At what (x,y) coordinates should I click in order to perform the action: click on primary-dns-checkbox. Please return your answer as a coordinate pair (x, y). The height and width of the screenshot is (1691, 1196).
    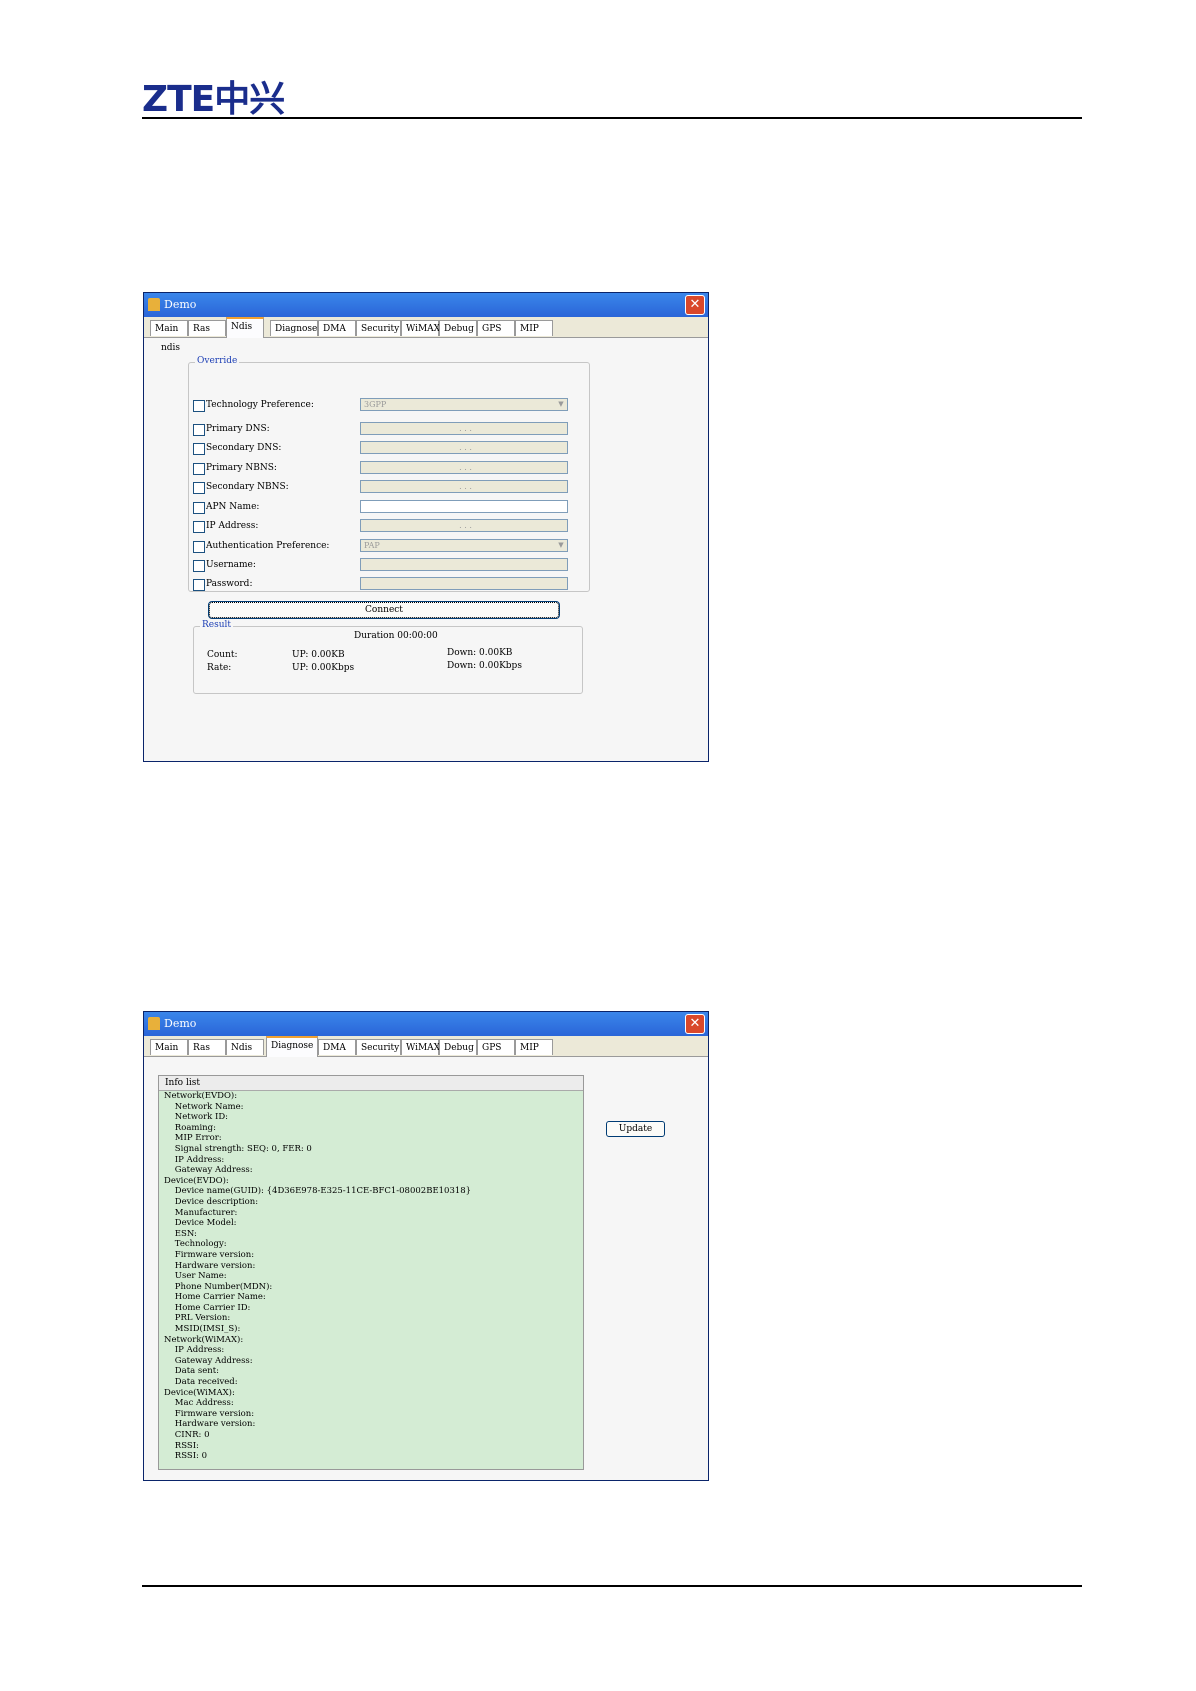
    Looking at the image, I should click on (199, 430).